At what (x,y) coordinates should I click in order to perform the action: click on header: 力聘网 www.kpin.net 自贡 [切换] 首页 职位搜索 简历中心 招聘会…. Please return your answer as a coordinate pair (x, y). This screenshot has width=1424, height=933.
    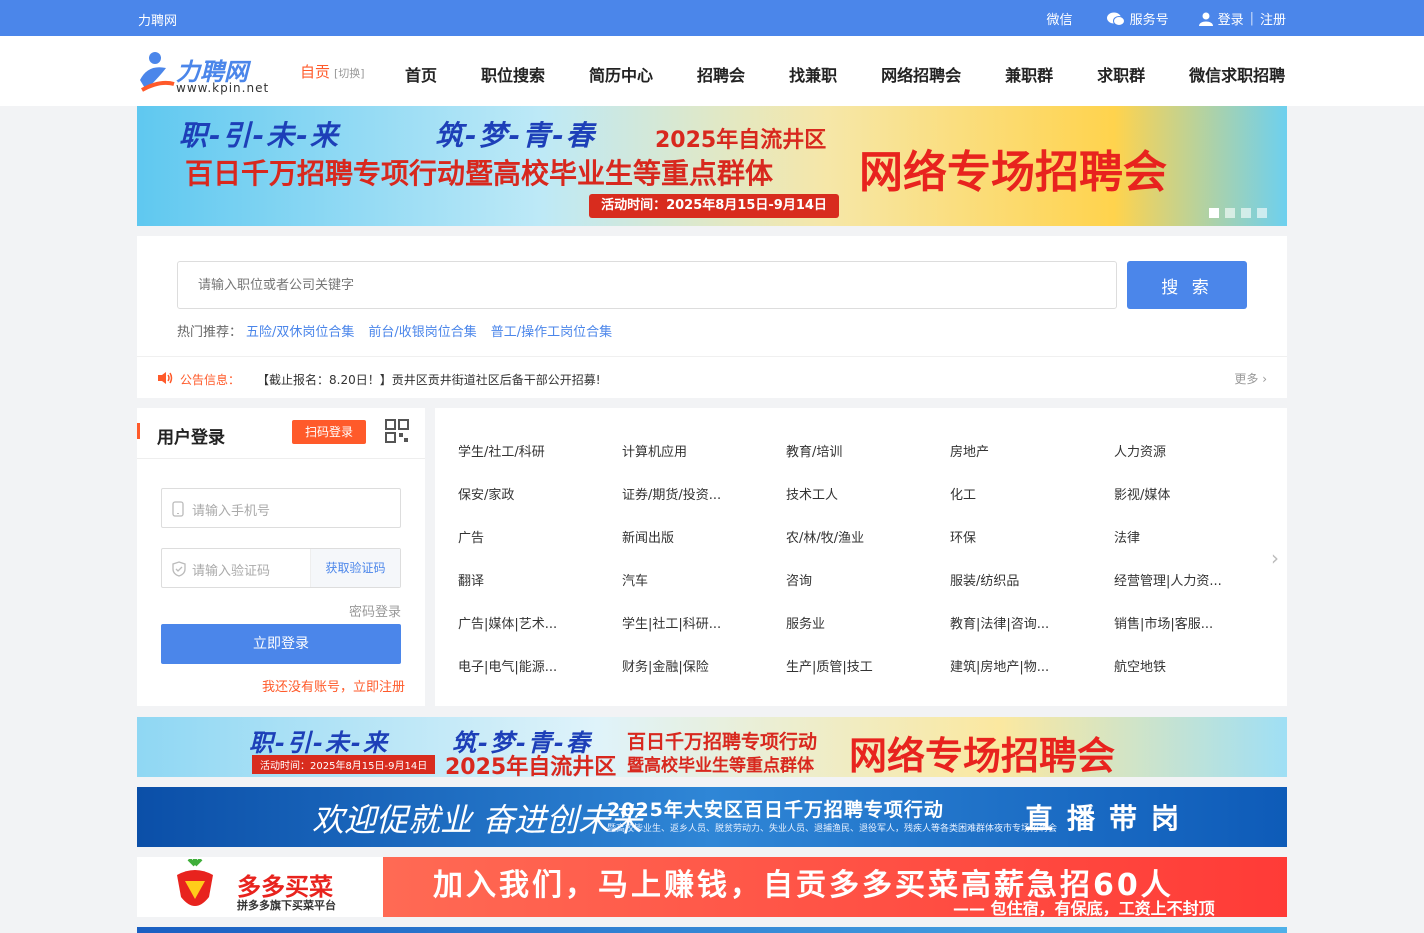
    Looking at the image, I should click on (712, 71).